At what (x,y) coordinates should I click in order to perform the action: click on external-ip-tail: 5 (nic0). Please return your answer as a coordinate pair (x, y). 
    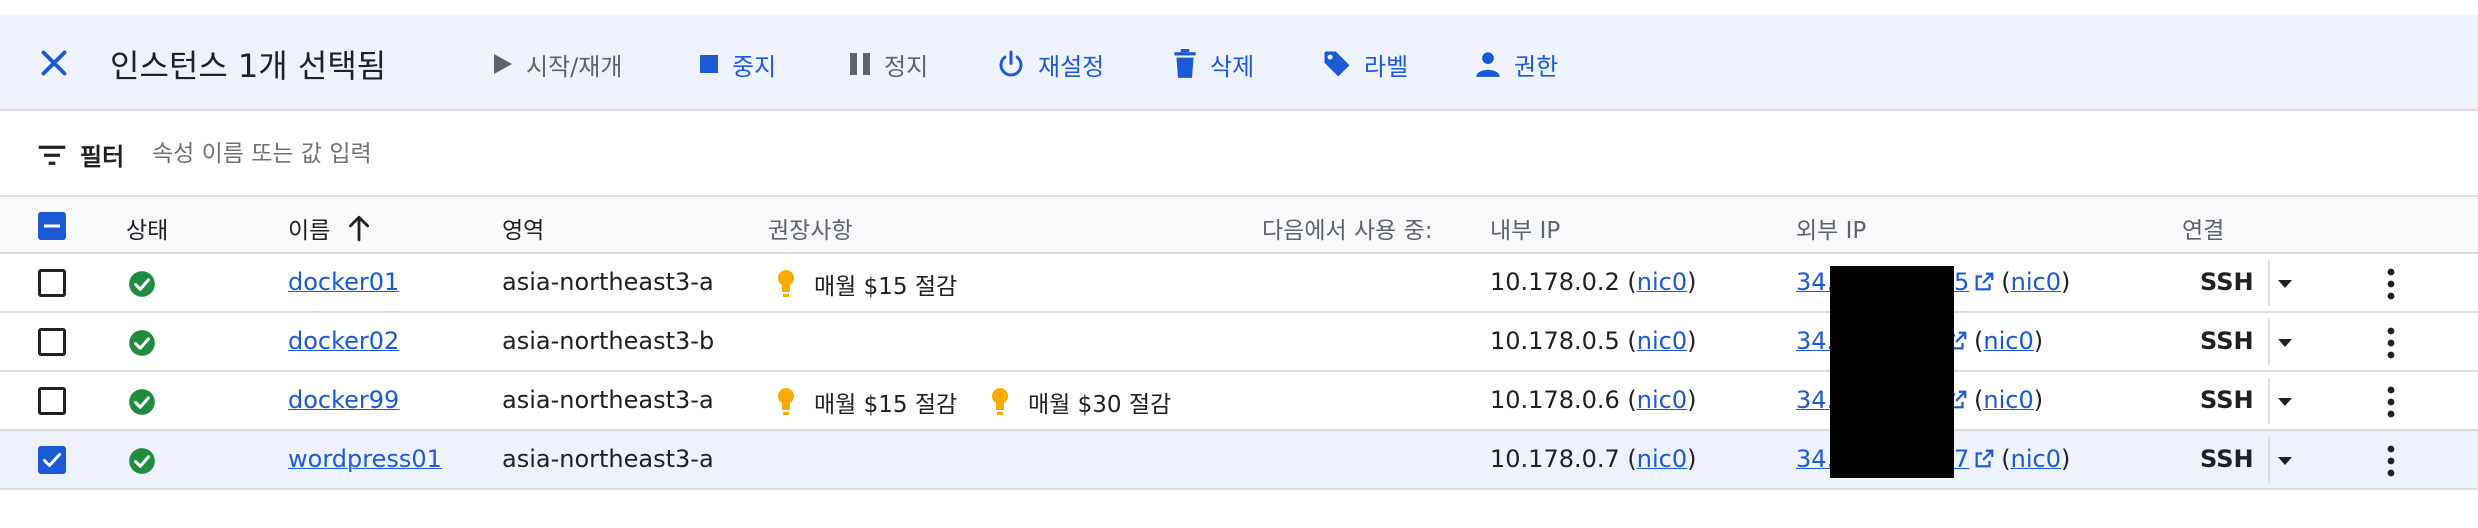
    Looking at the image, I should click on (2012, 282).